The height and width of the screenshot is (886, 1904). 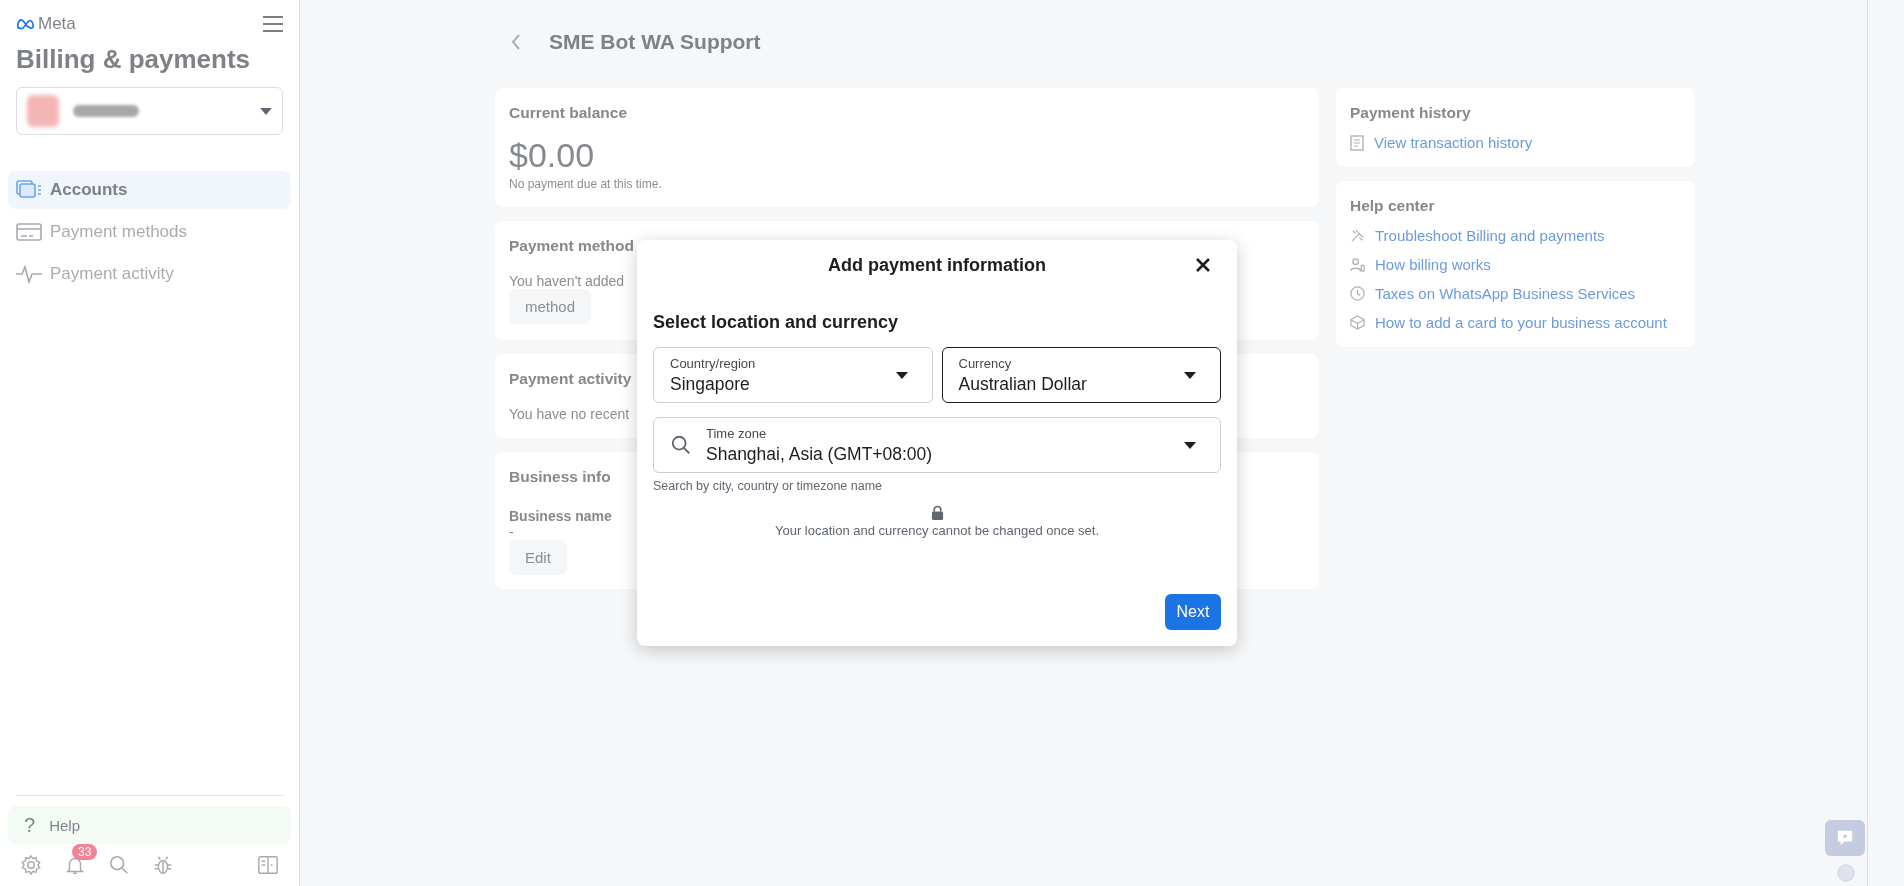 What do you see at coordinates (568, 113) in the screenshot?
I see `card-title: Current balance` at bounding box center [568, 113].